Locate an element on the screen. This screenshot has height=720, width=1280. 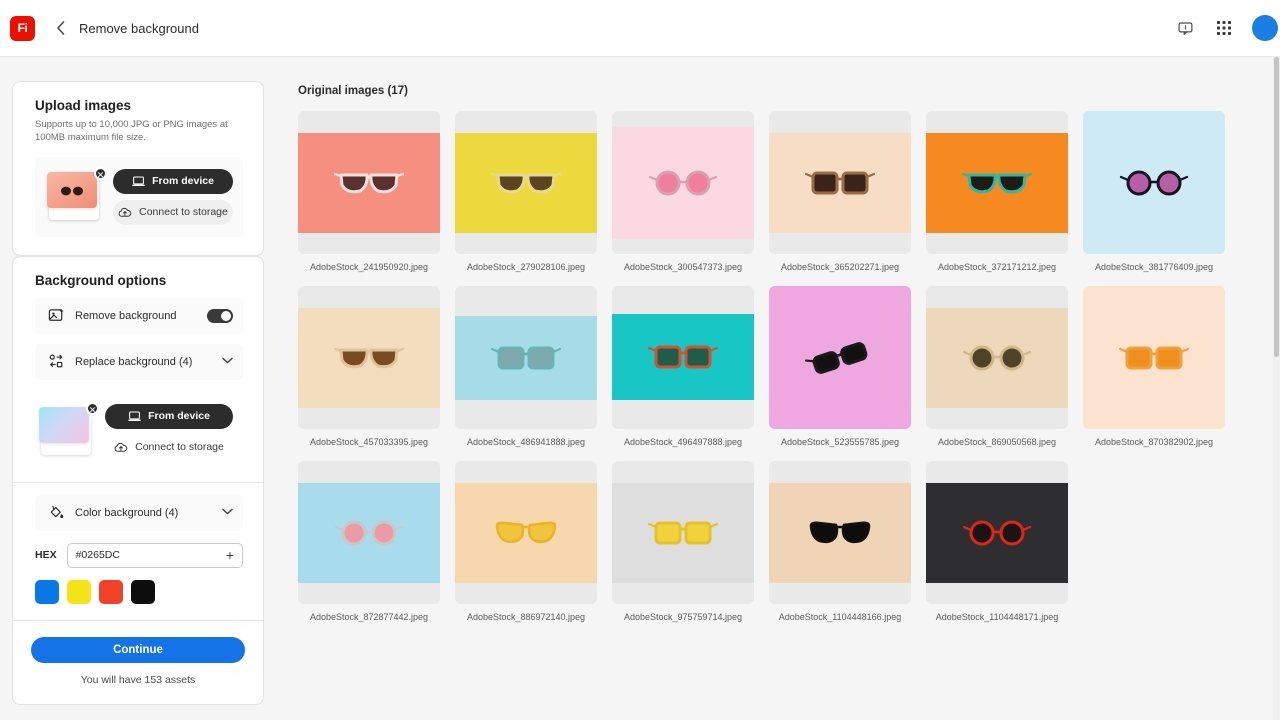
laptop-icon is located at coordinates (138, 181).